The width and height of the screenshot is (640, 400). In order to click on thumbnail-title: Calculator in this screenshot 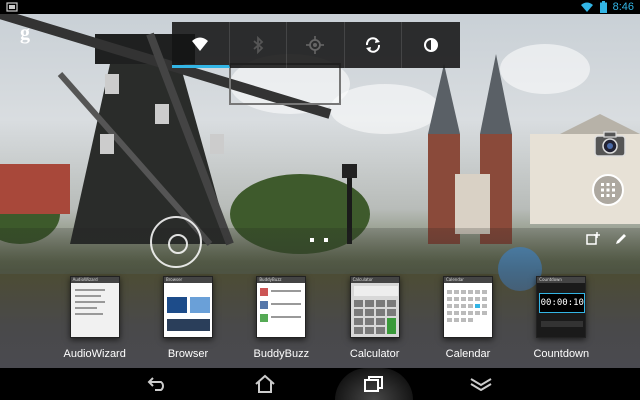, I will do `click(374, 280)`.